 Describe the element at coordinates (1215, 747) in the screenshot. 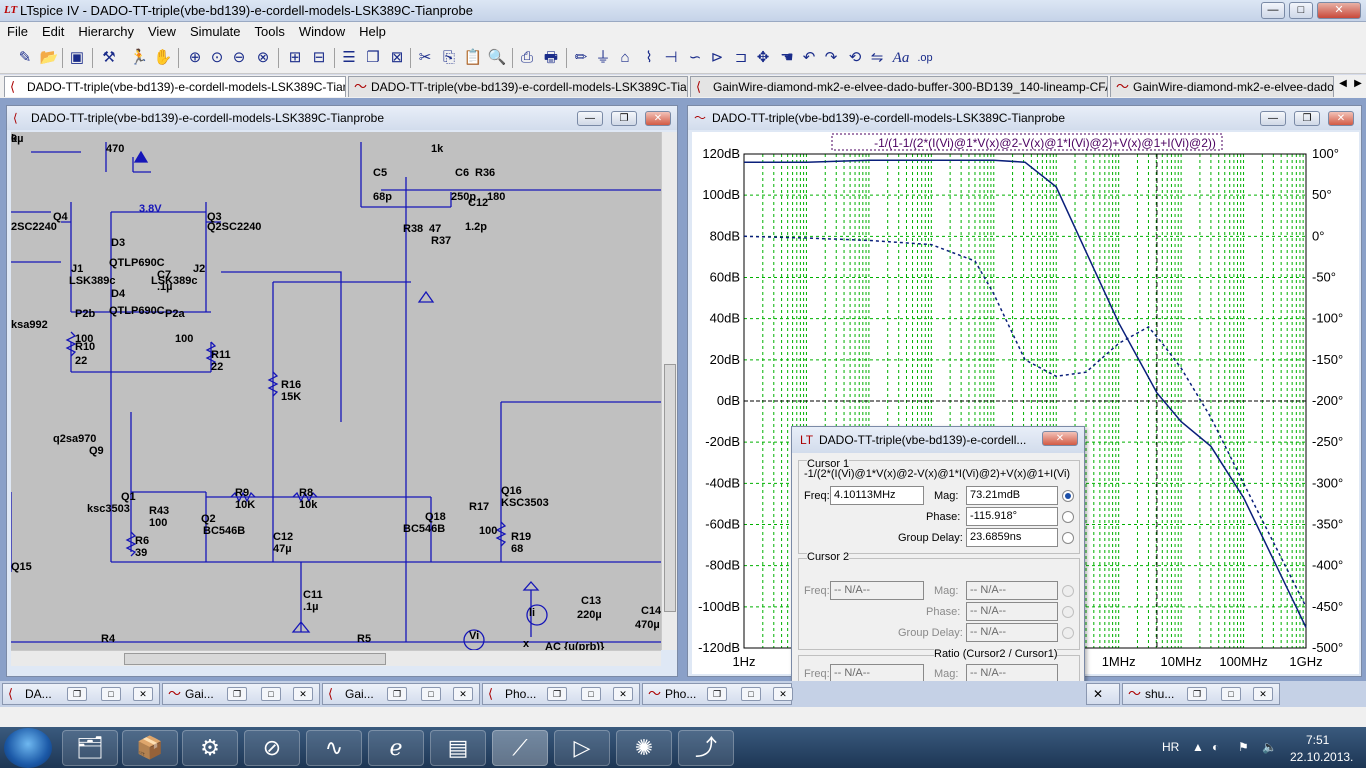

I see `network-icon: ◐` at that location.